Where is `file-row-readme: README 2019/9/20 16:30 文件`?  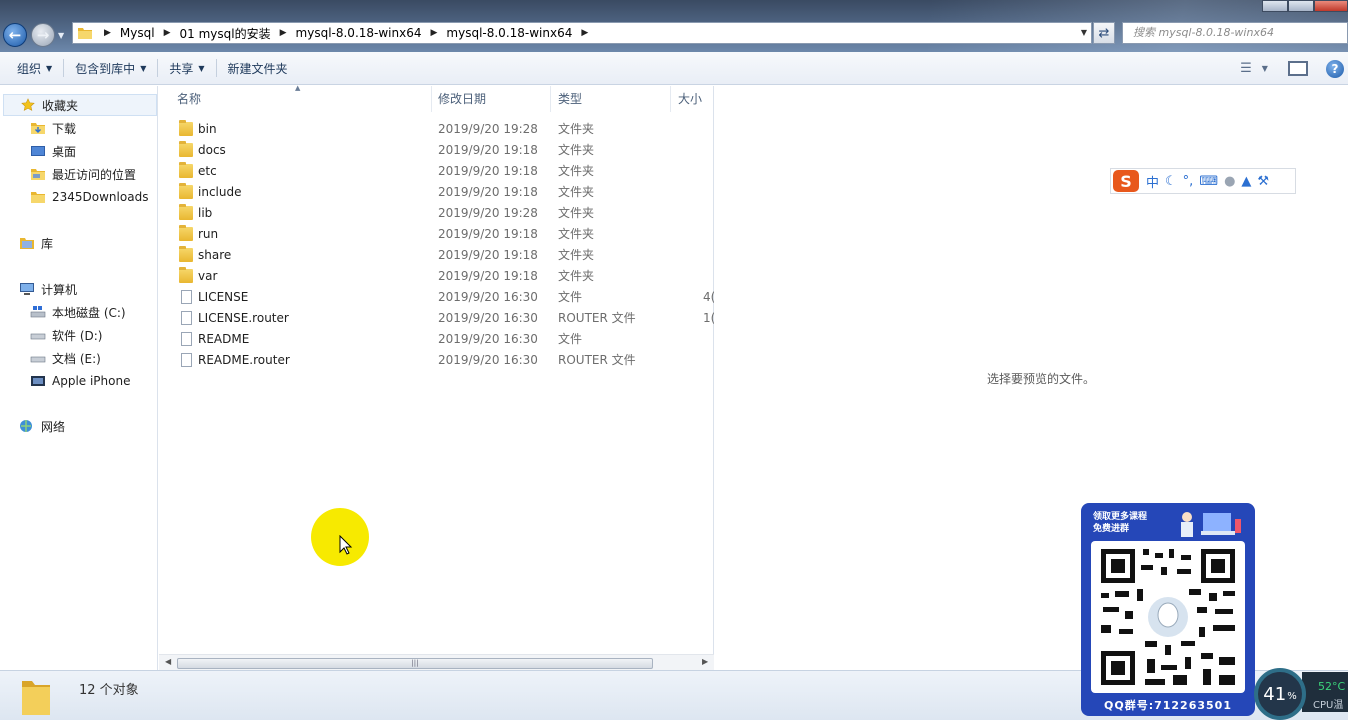 file-row-readme: README 2019/9/20 16:30 文件 is located at coordinates (436, 338).